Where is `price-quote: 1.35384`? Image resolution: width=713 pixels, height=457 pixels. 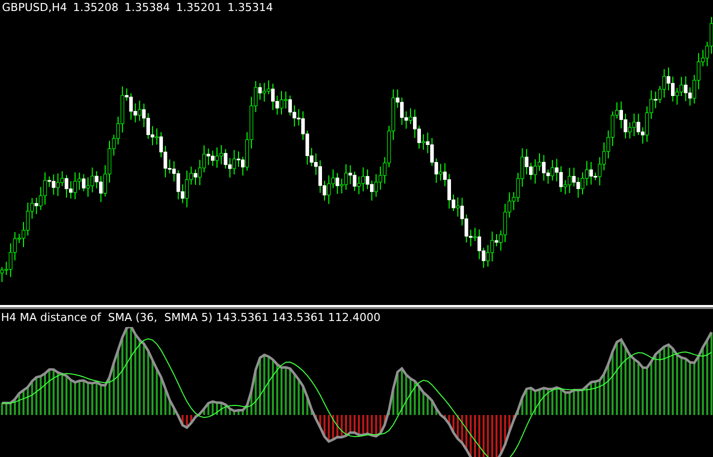 price-quote: 1.35384 is located at coordinates (147, 8).